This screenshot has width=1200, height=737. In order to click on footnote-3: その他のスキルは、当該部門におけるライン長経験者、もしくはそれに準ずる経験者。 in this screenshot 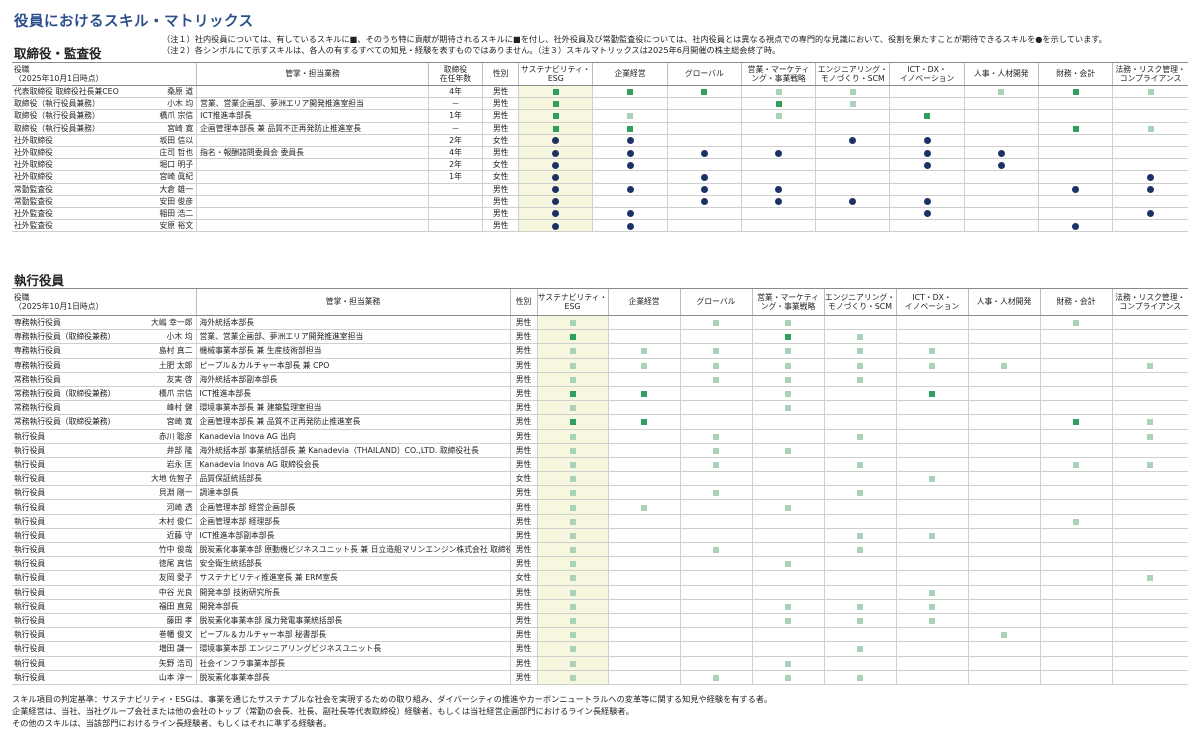, I will do `click(172, 723)`.